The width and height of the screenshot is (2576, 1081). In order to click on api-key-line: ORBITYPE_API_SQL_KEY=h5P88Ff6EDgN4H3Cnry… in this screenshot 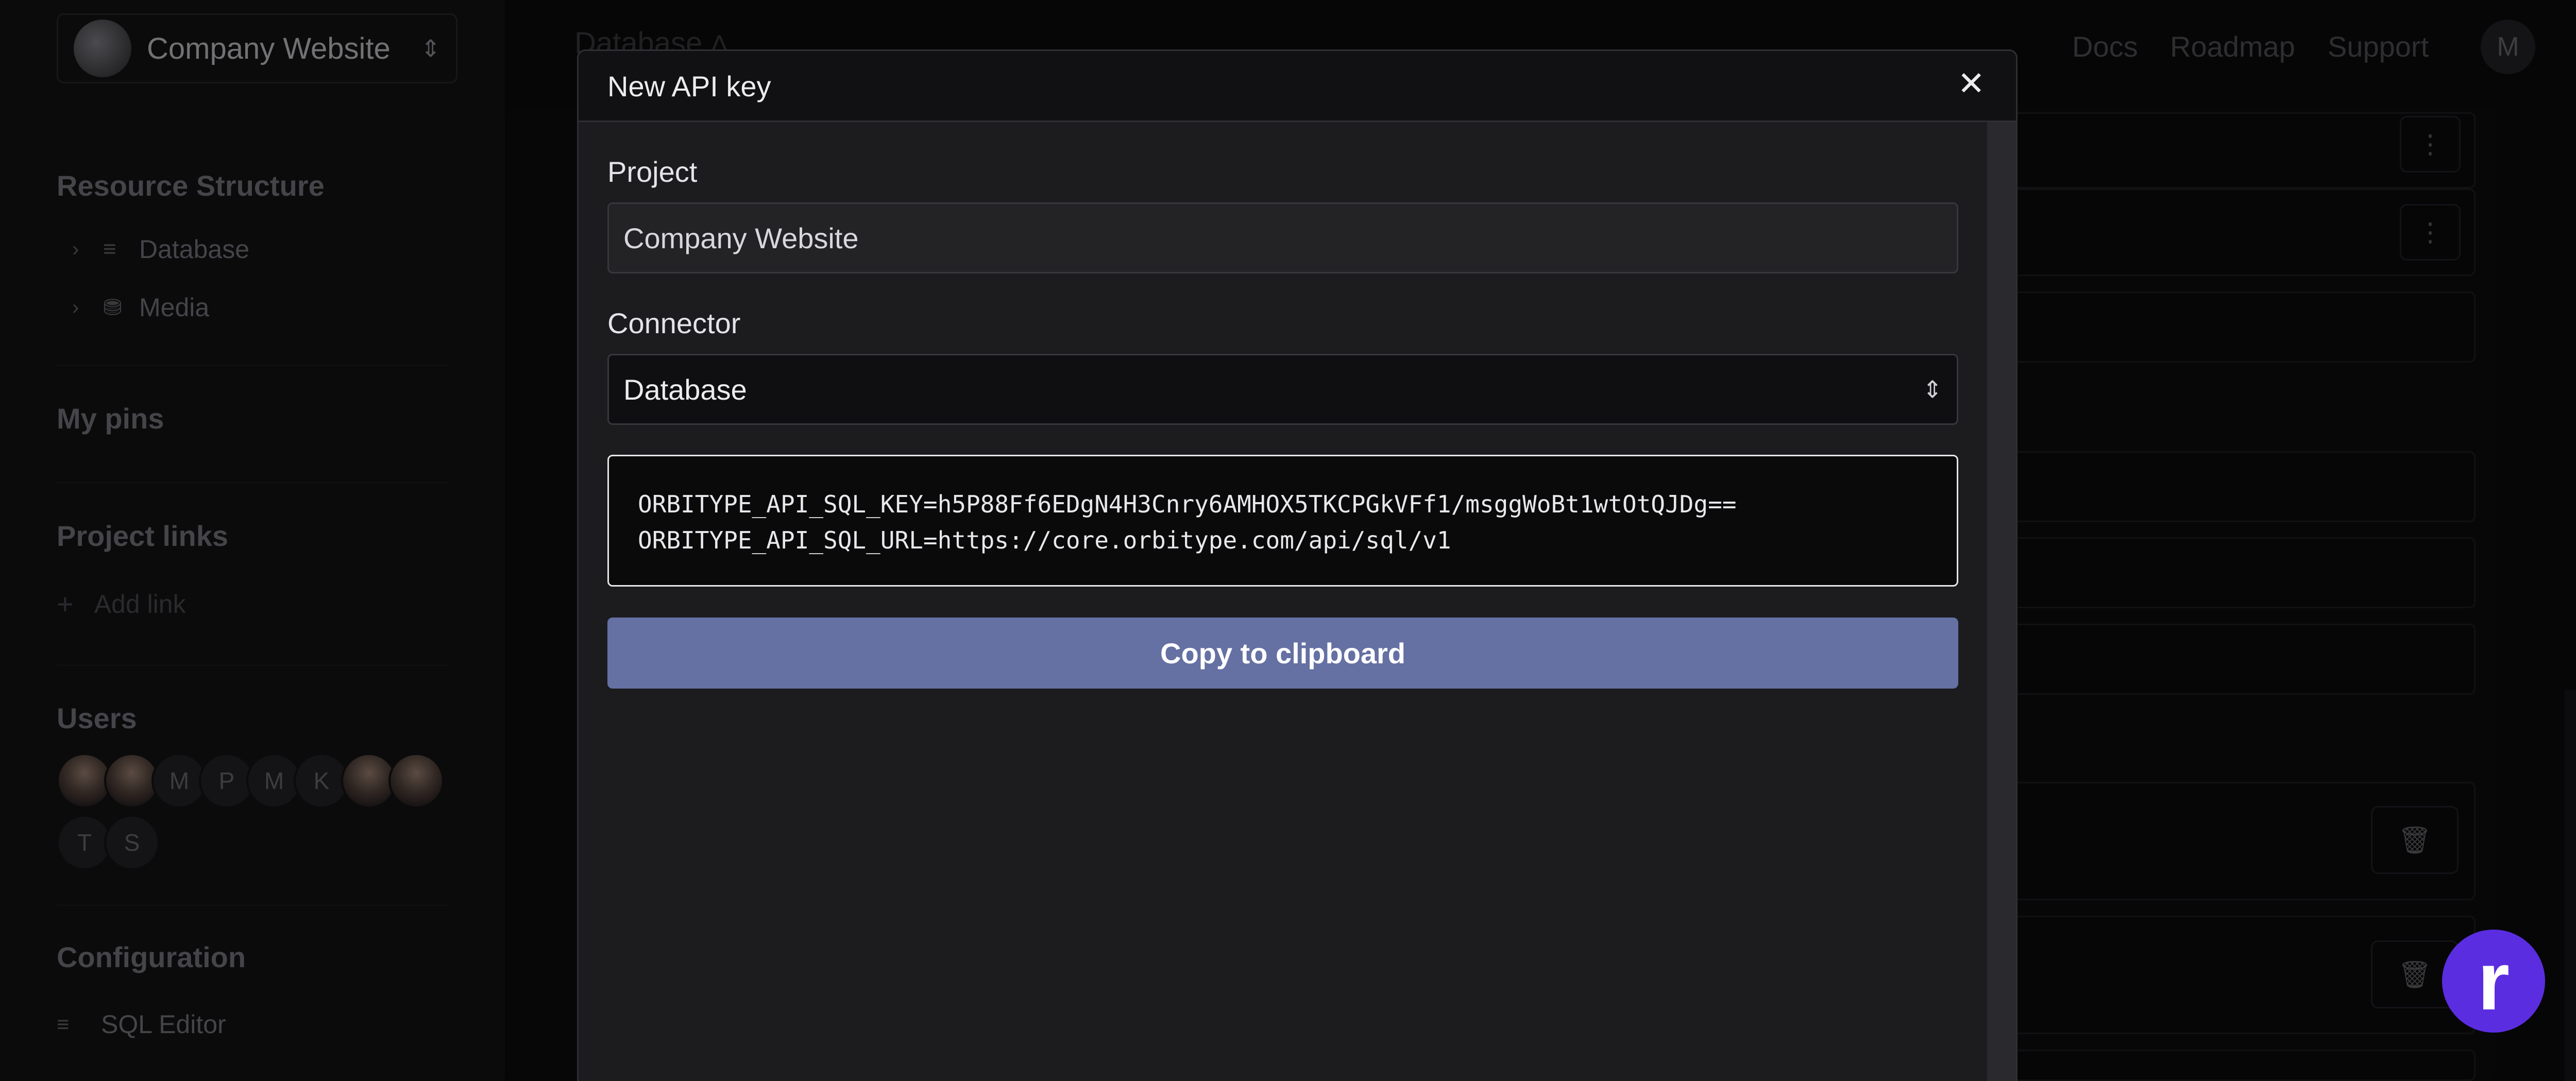, I will do `click(1187, 504)`.